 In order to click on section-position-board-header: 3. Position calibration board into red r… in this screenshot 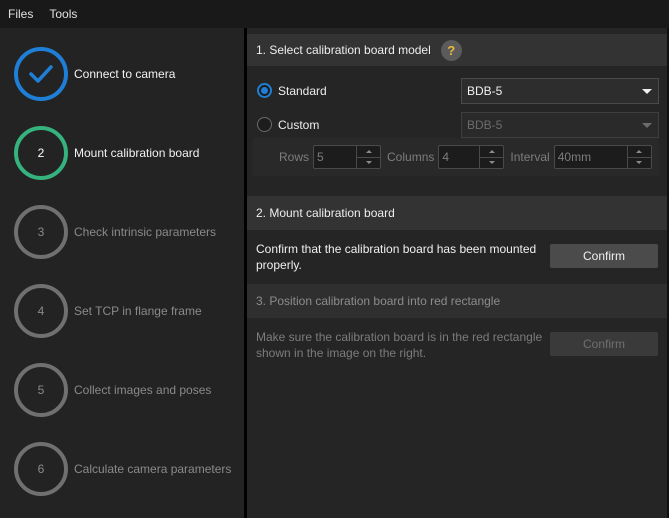, I will do `click(457, 301)`.